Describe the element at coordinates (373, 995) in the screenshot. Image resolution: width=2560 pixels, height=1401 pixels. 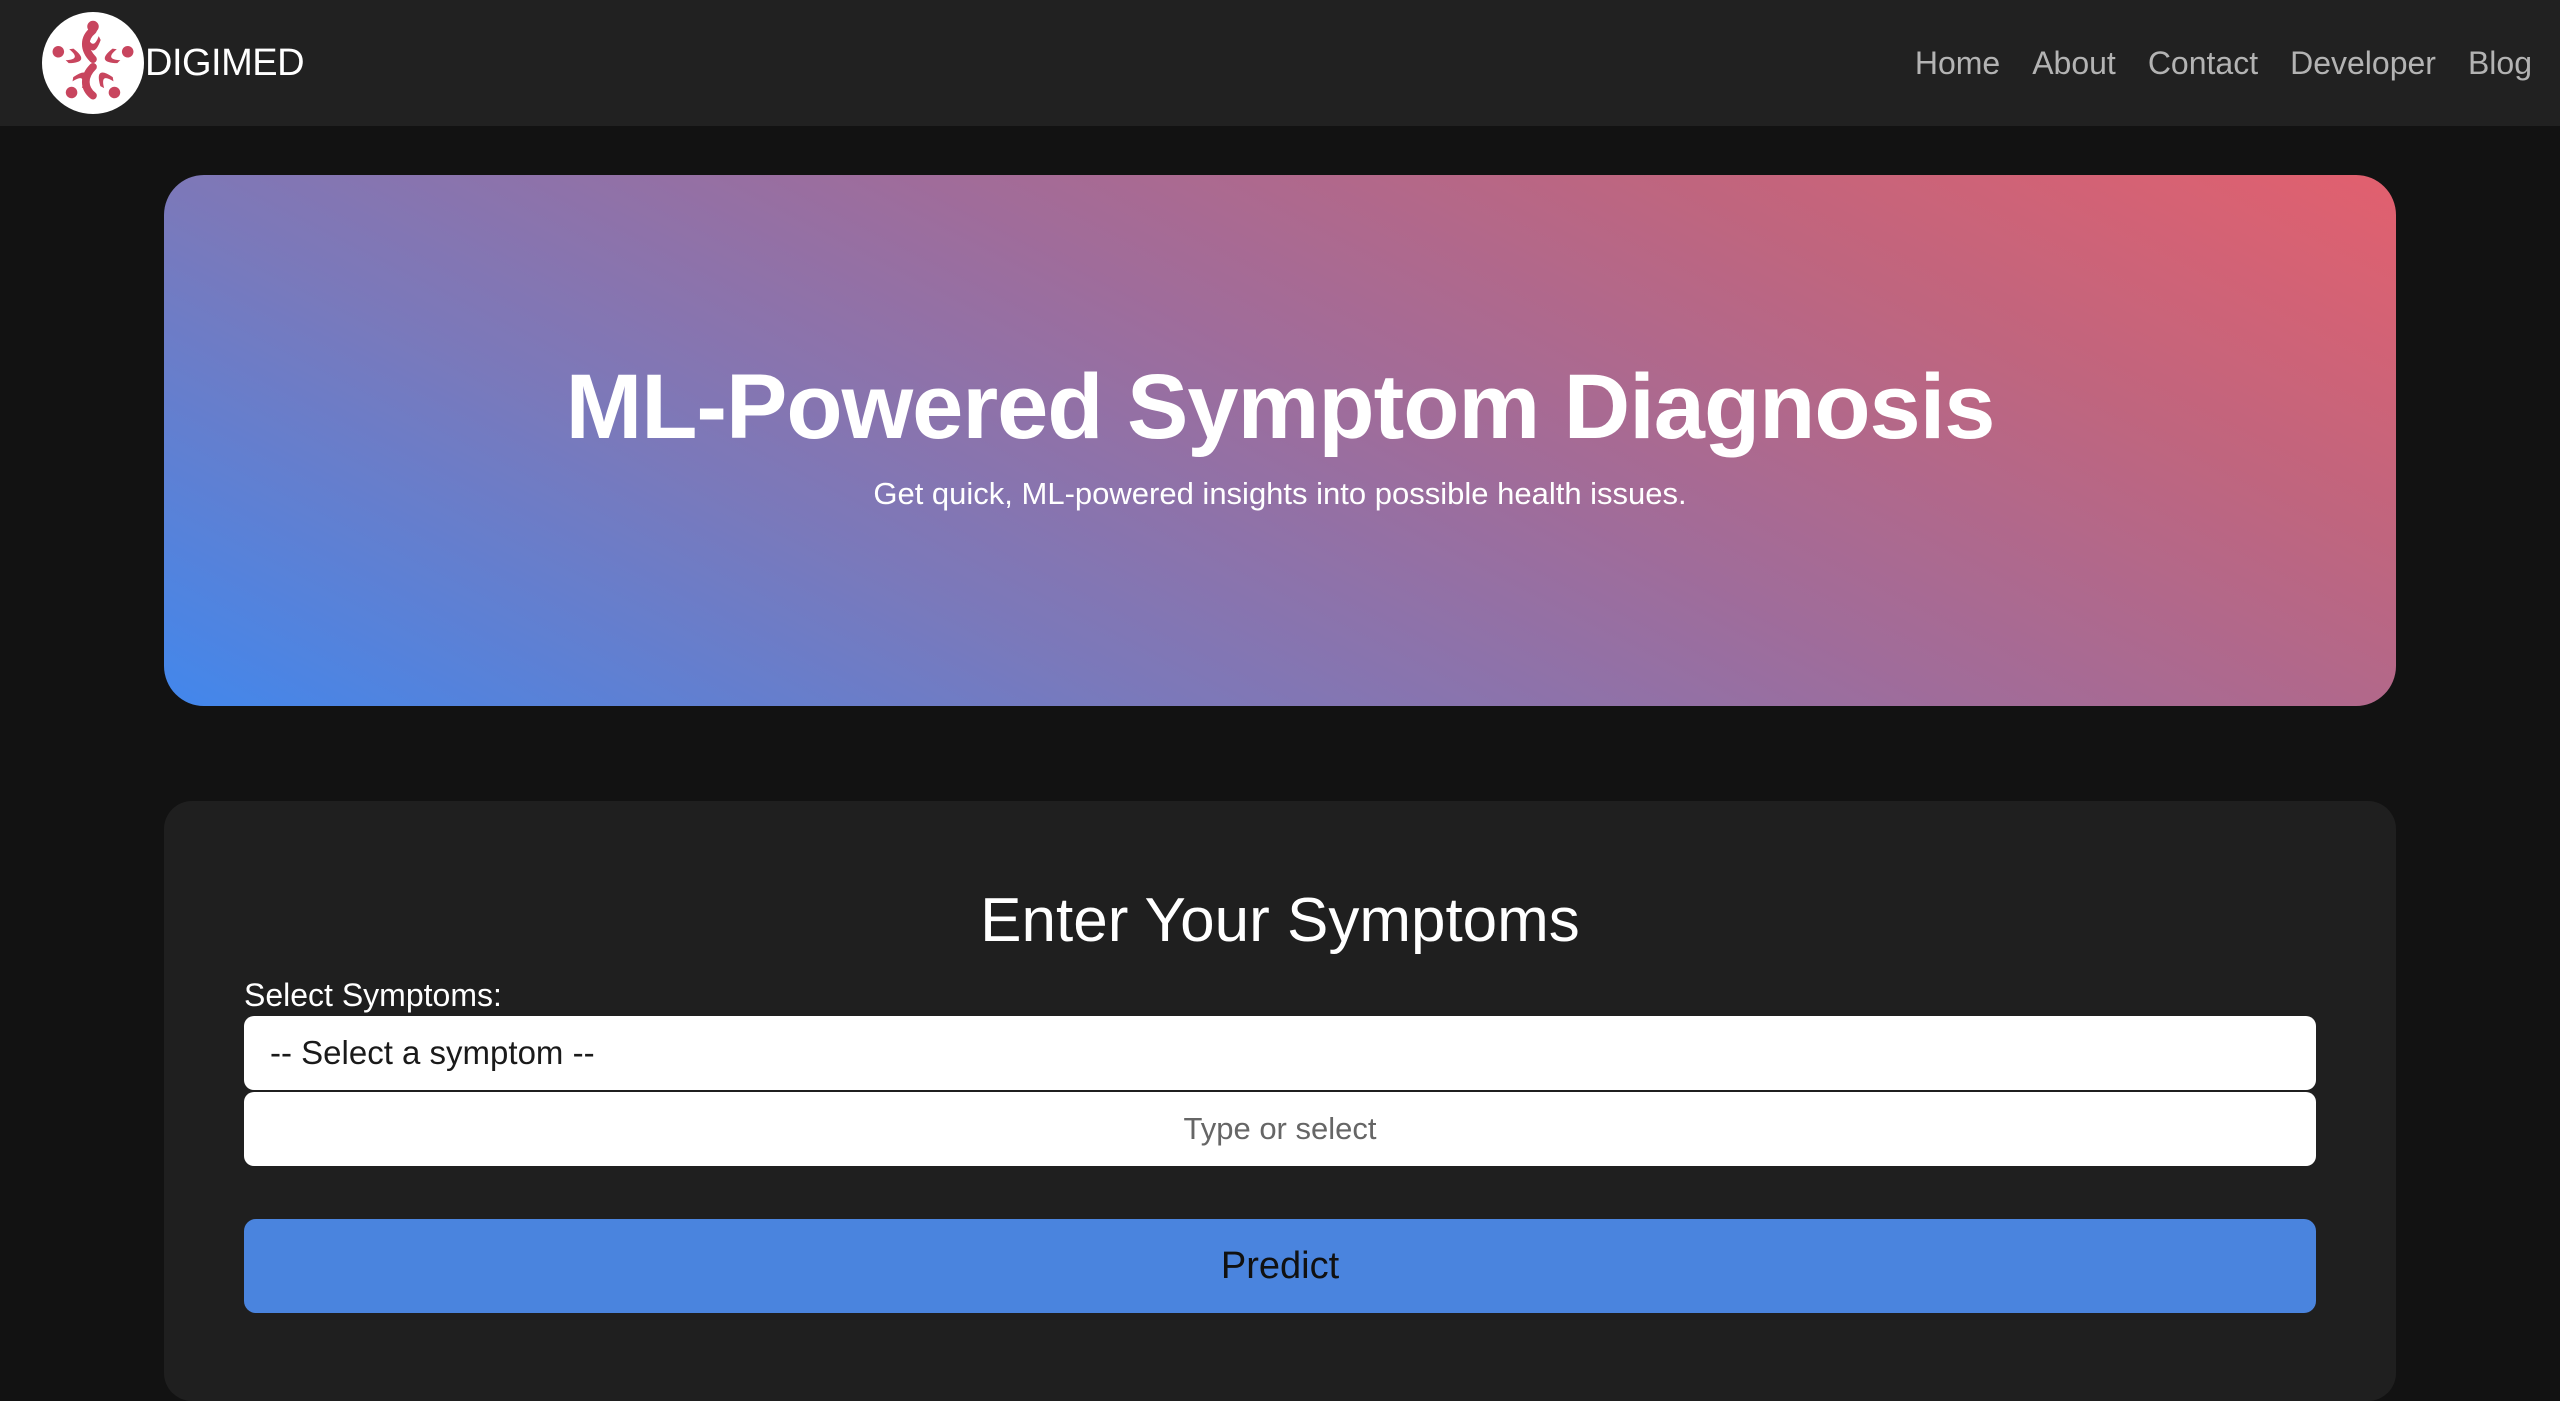
I see `symptoms-label: Select Symptoms:` at that location.